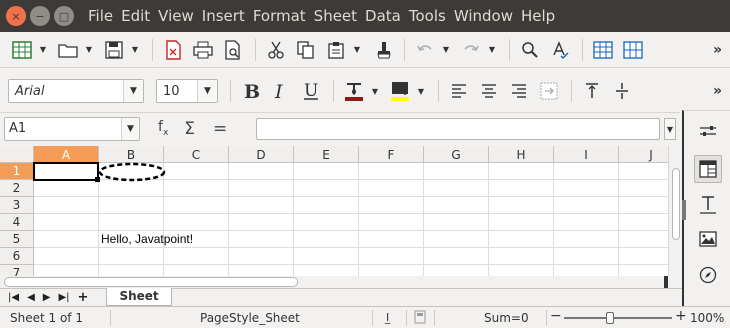  Describe the element at coordinates (135, 16) in the screenshot. I see `menu-edit: Edit` at that location.